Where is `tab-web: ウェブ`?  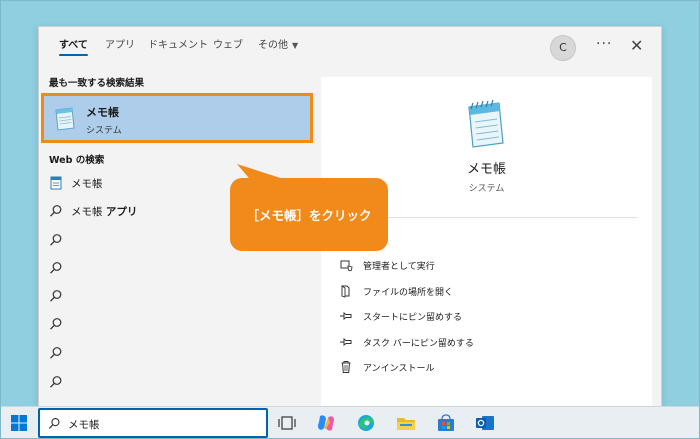 tab-web: ウェブ is located at coordinates (228, 50).